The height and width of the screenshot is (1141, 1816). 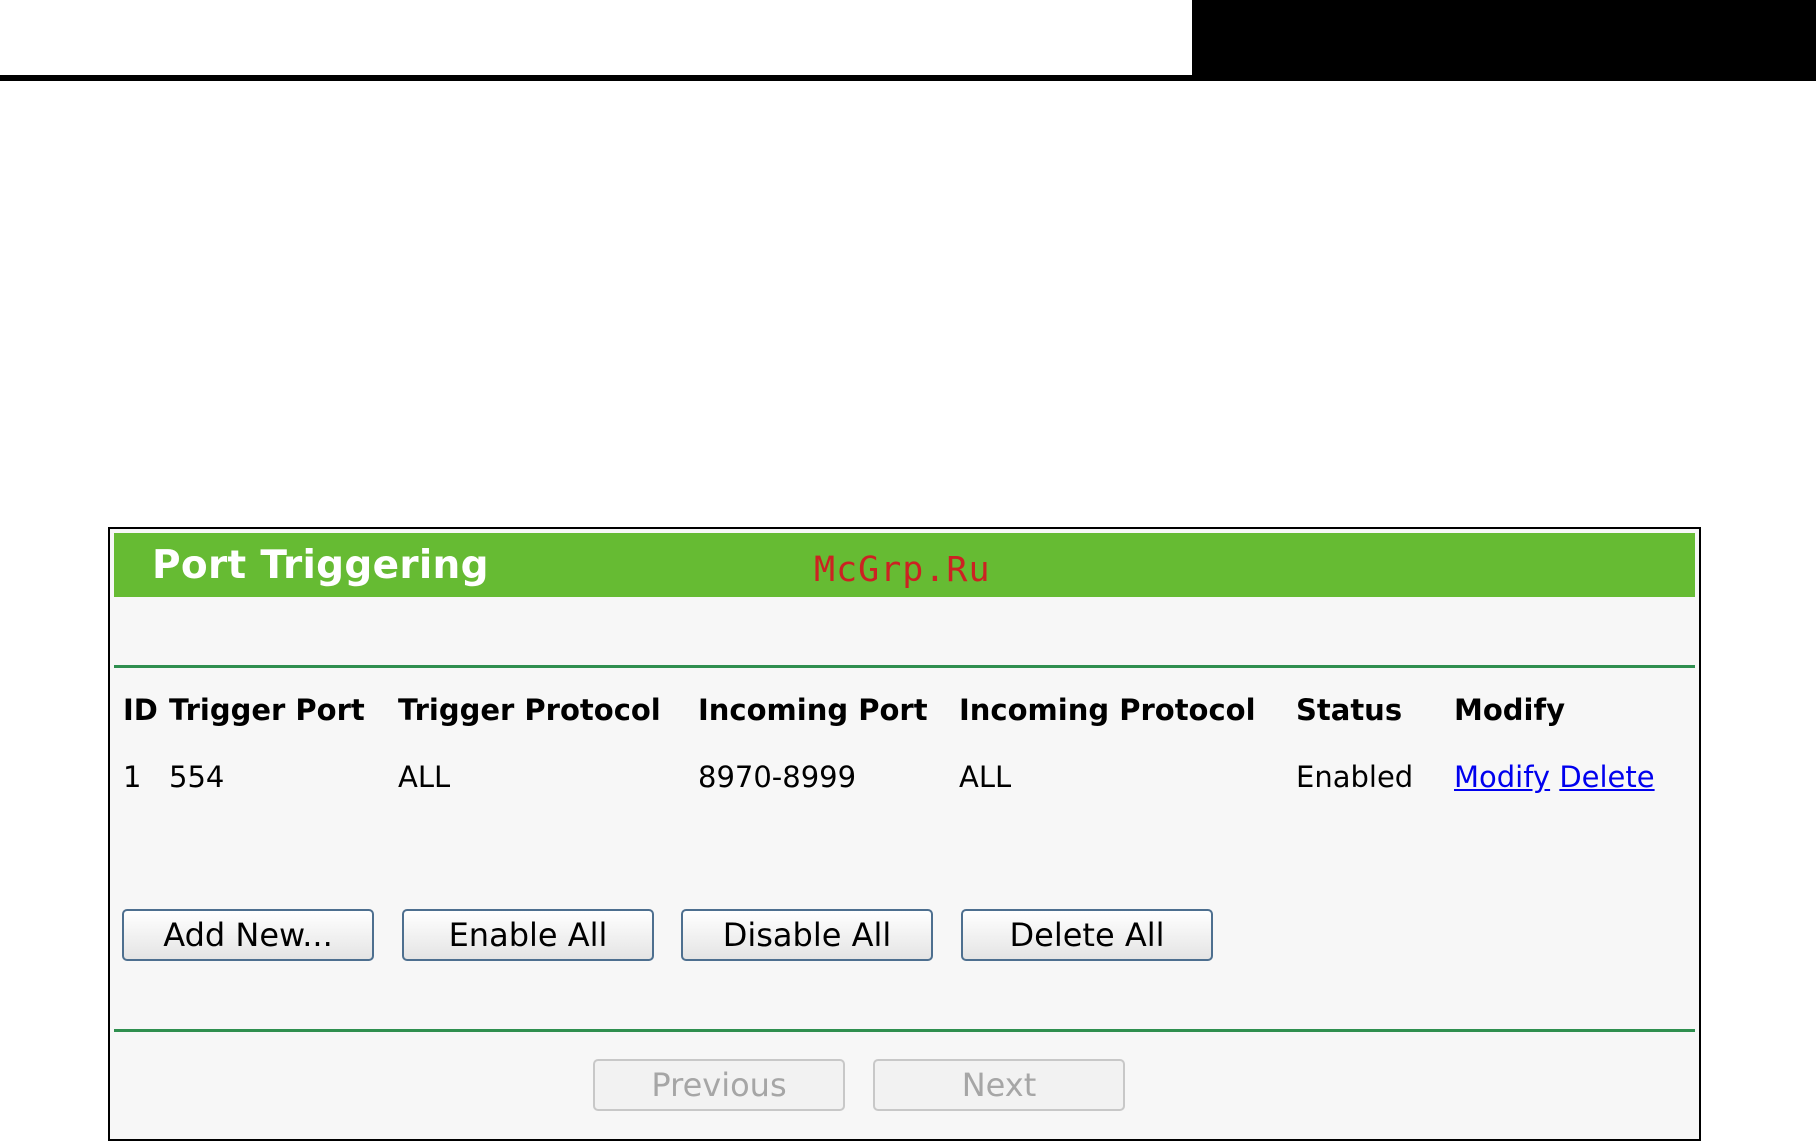 What do you see at coordinates (528, 935) in the screenshot?
I see `enable-all-button: Enable All` at bounding box center [528, 935].